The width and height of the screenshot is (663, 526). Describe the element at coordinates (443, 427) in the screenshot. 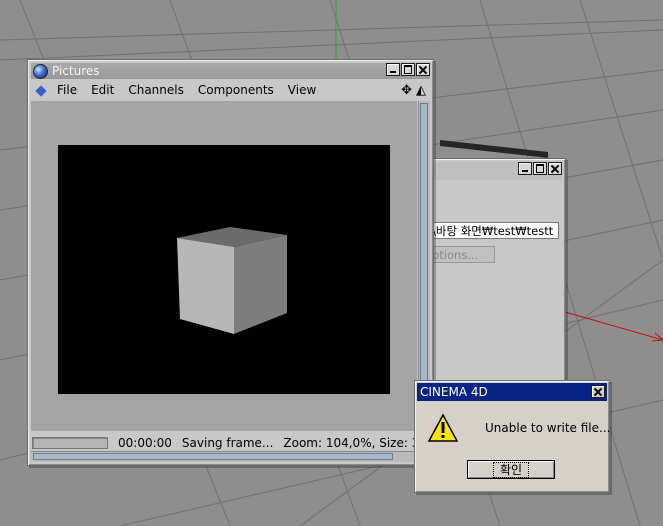

I see `warning-triangle-icon` at that location.